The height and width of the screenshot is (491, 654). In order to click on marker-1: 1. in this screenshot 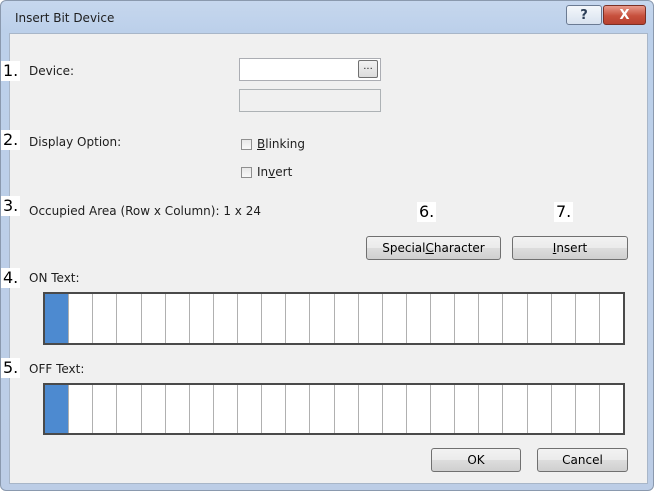, I will do `click(11, 71)`.